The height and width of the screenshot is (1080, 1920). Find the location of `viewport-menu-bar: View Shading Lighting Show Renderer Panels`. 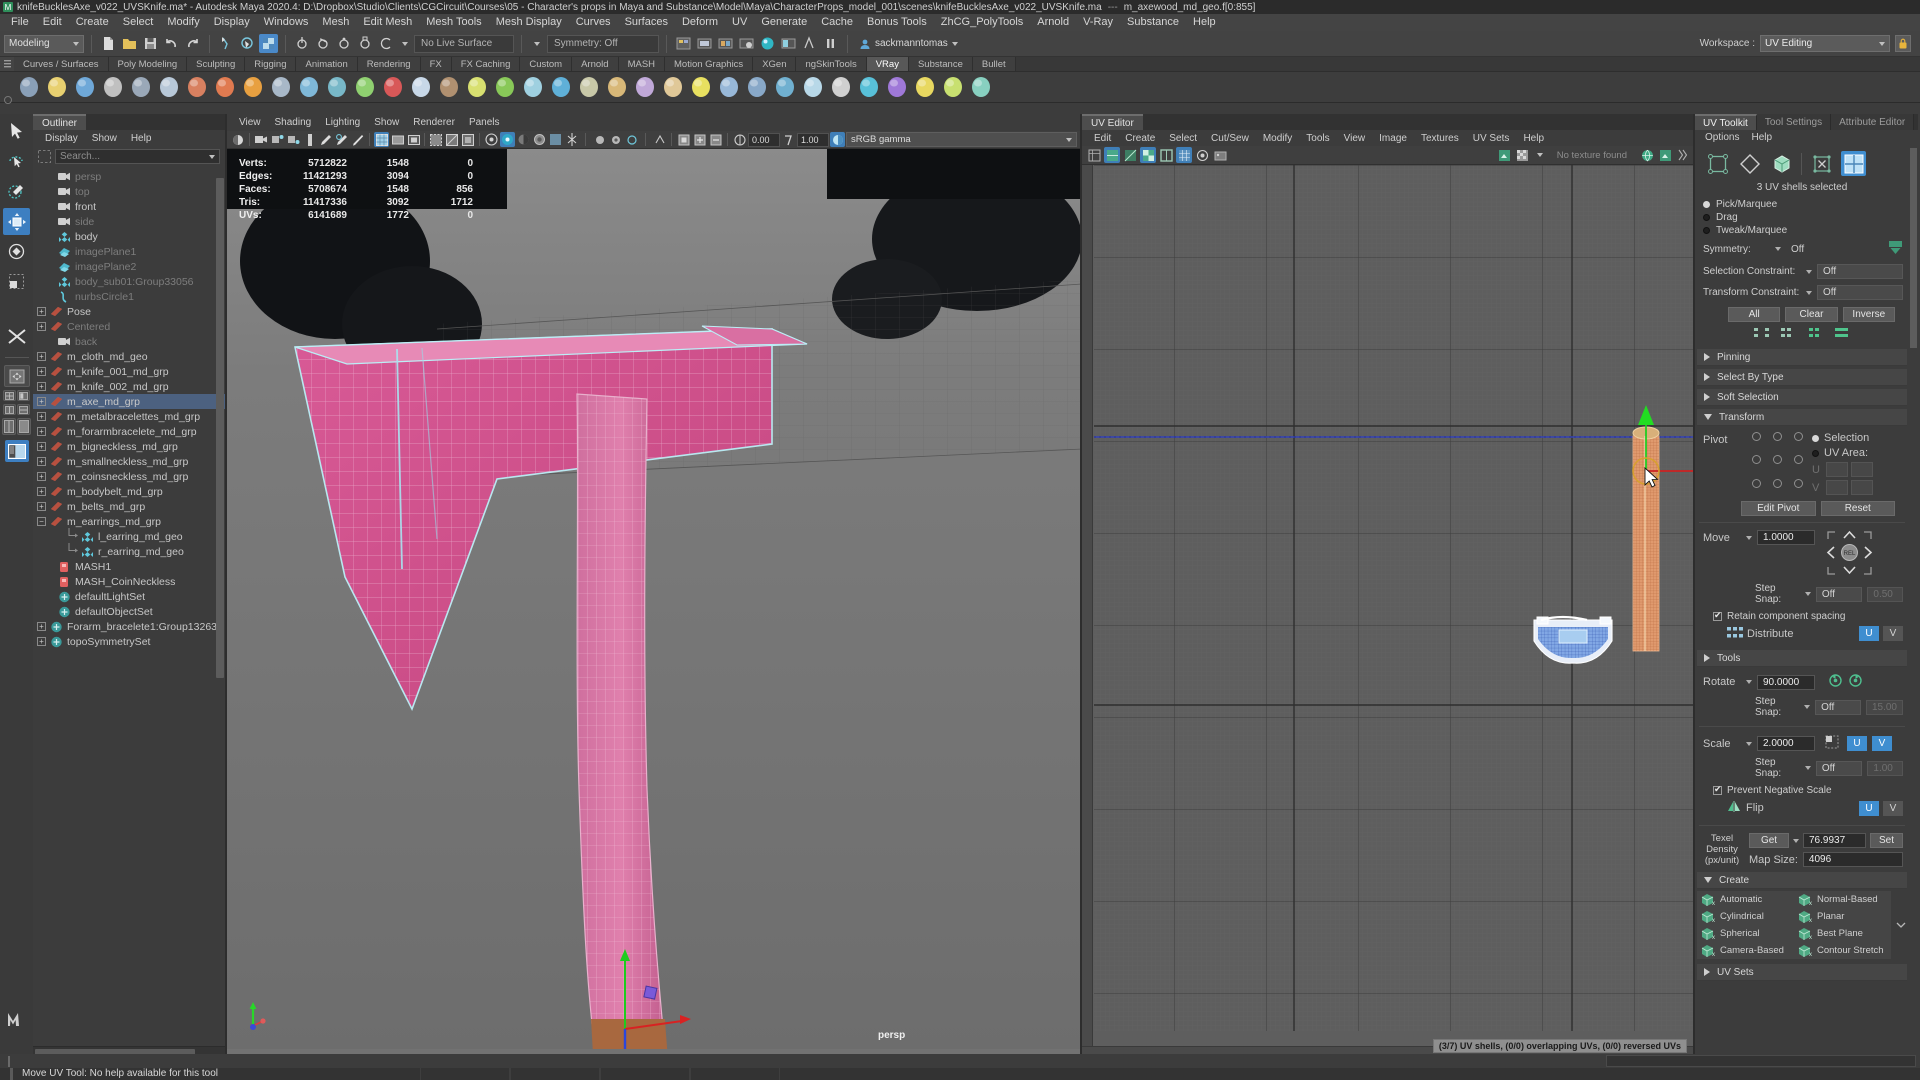

viewport-menu-bar: View Shading Lighting Show Renderer Panels is located at coordinates (653, 122).